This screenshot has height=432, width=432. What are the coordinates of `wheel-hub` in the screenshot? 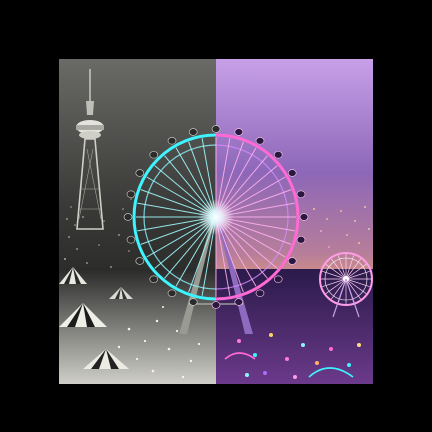 It's located at (216, 217).